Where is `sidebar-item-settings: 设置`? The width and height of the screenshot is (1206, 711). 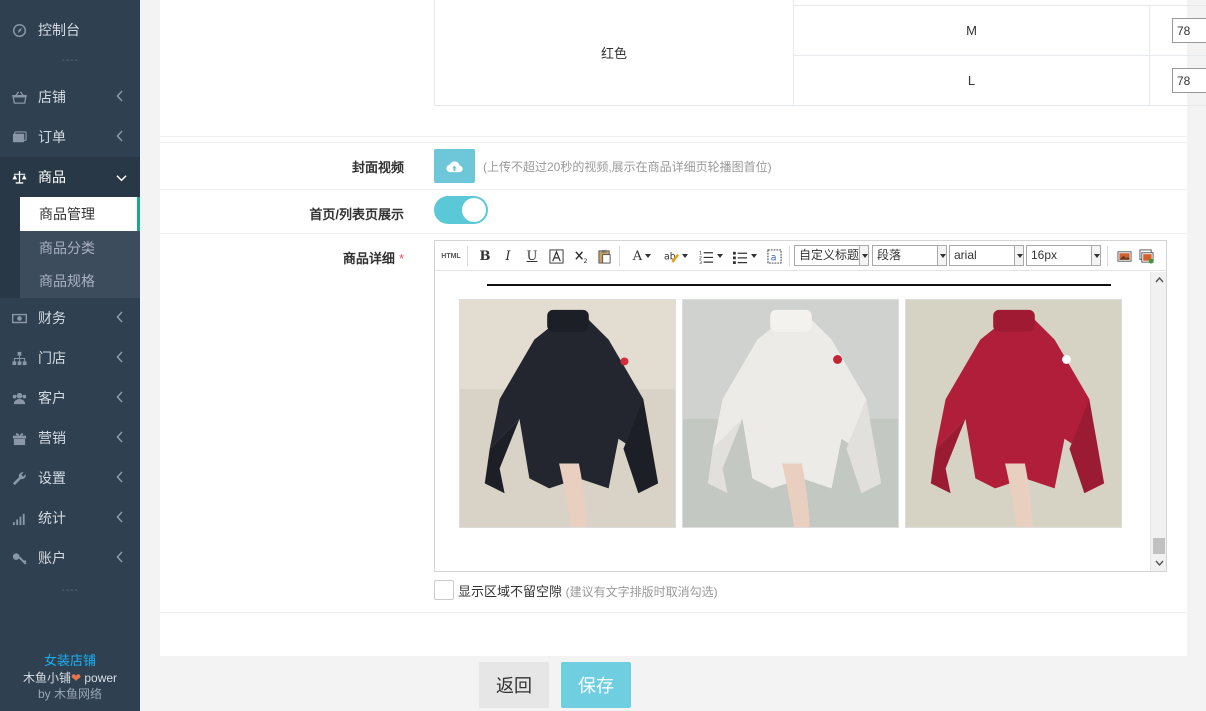 sidebar-item-settings: 设置 is located at coordinates (70, 478).